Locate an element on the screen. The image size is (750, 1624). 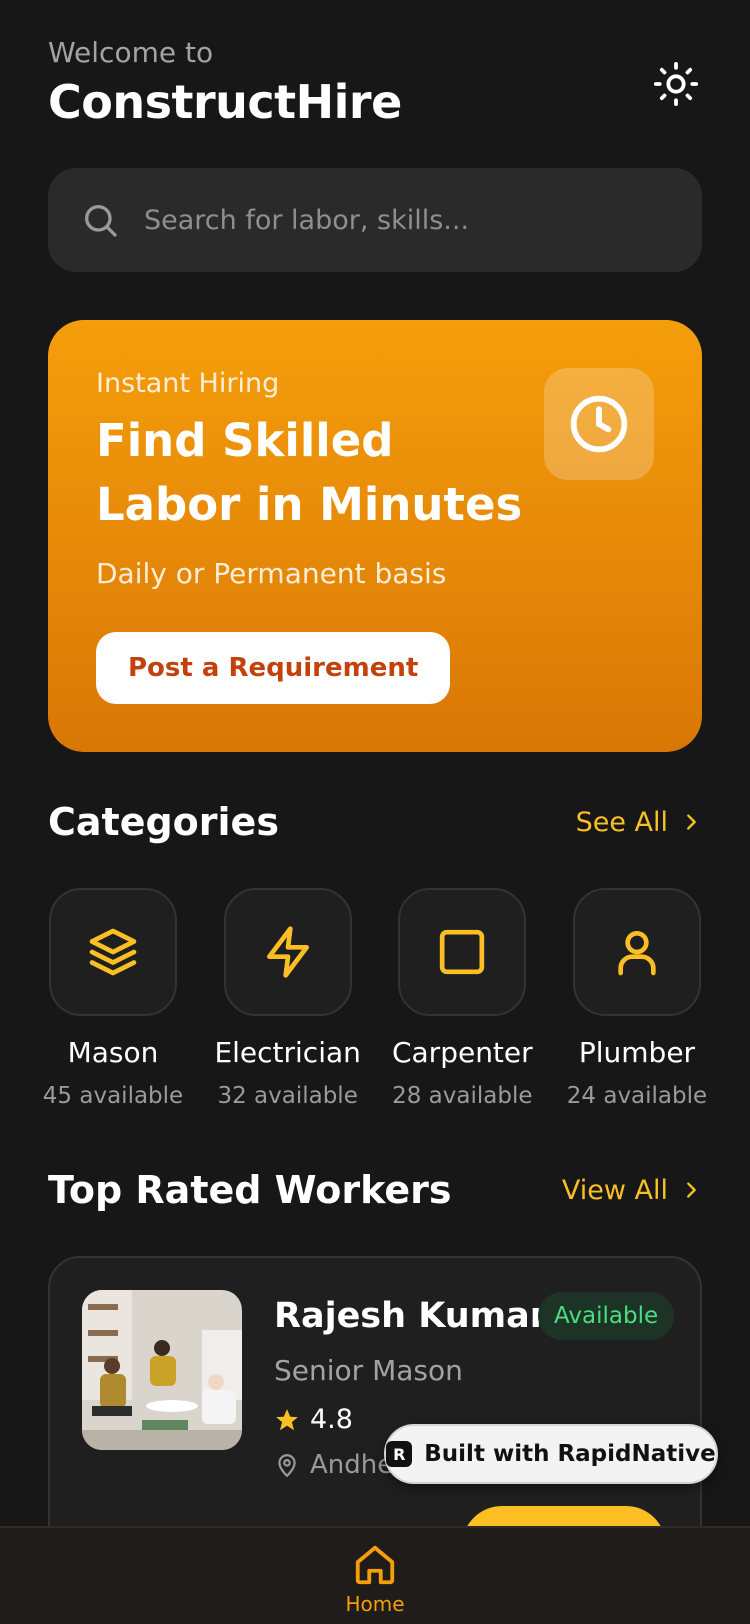
top-workers-header: Top Rated Workers View All is located at coordinates (375, 1190).